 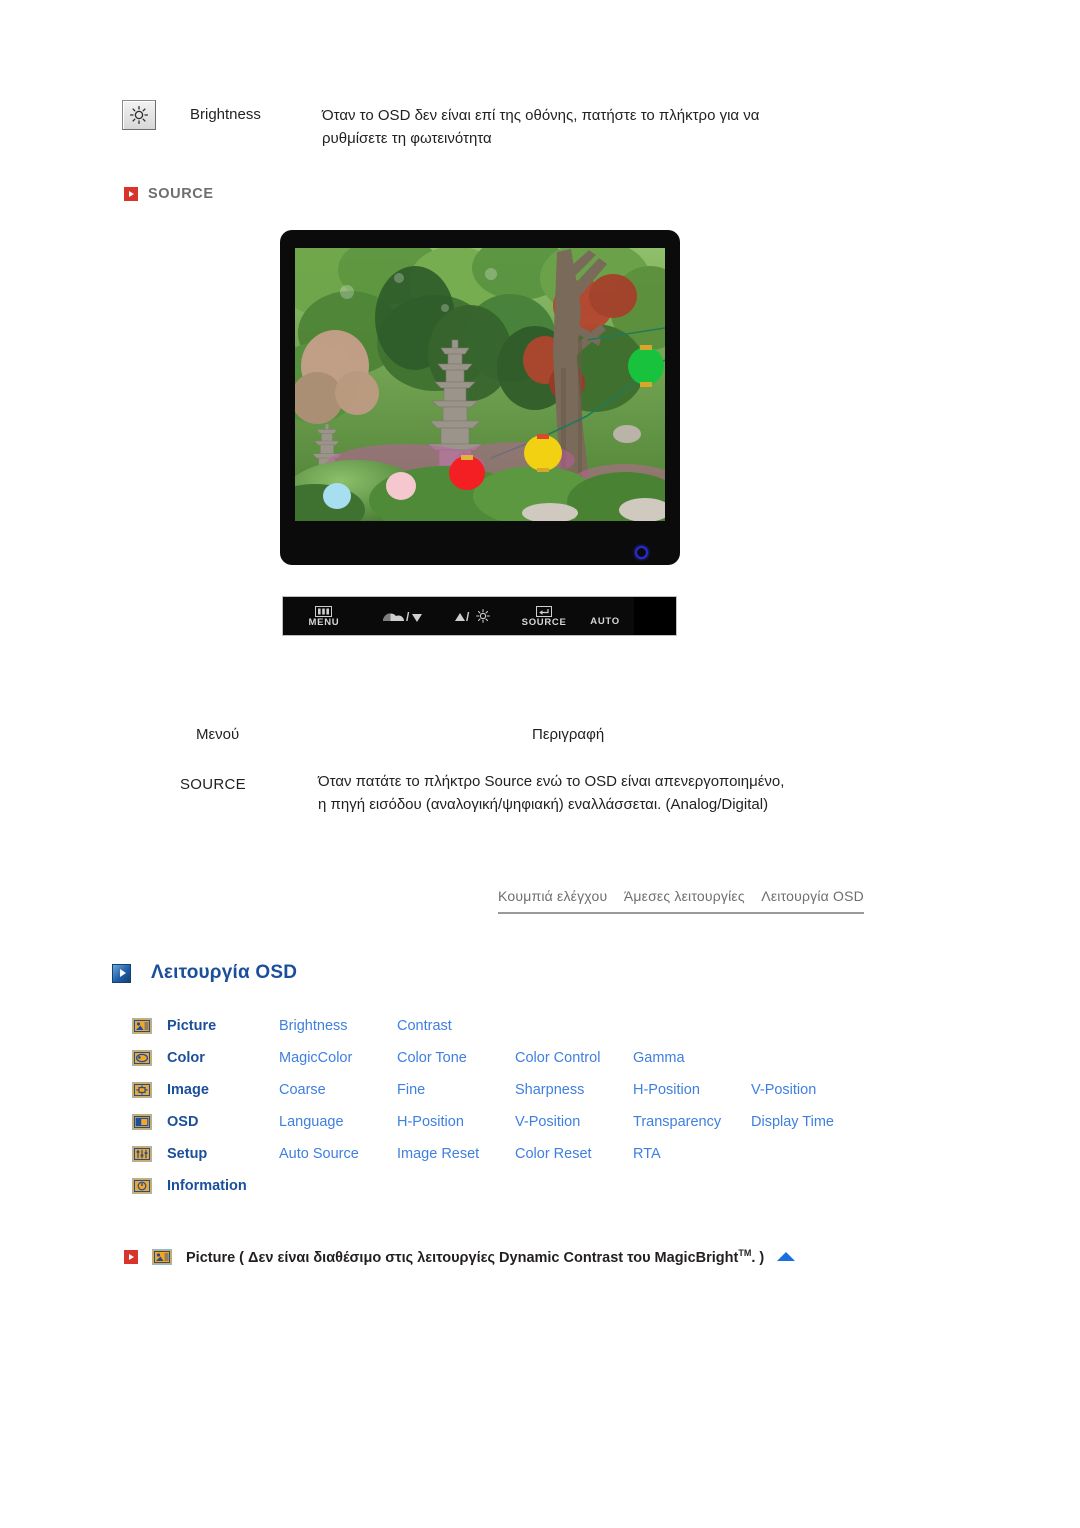 I want to click on osd-item-rta: RTA, so click(x=692, y=1154).